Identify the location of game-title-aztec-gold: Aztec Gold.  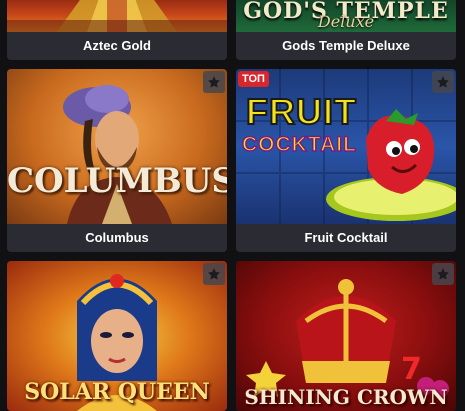
(117, 46).